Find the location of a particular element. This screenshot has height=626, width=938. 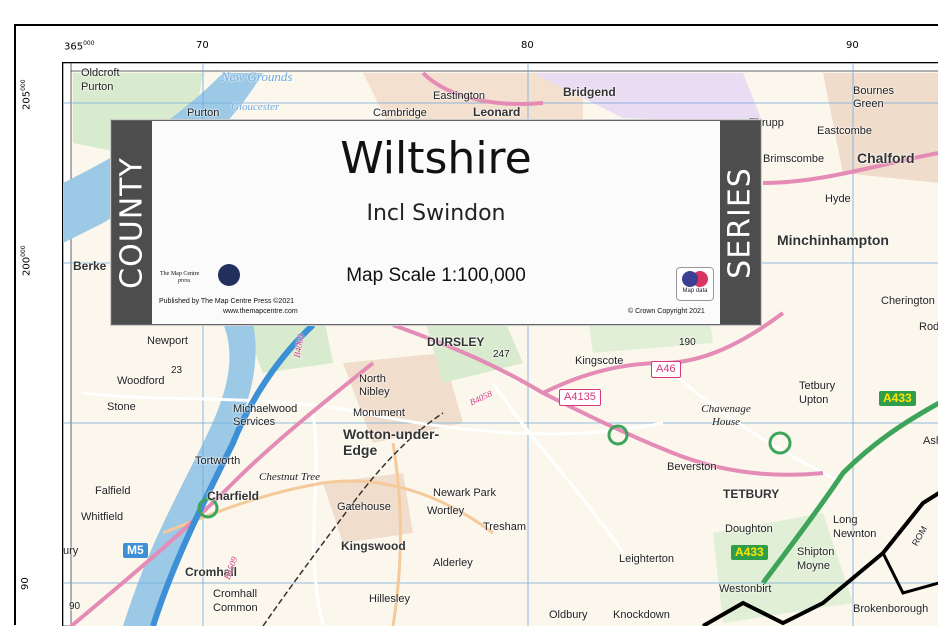

map-title: Wiltshire is located at coordinates (436, 158).